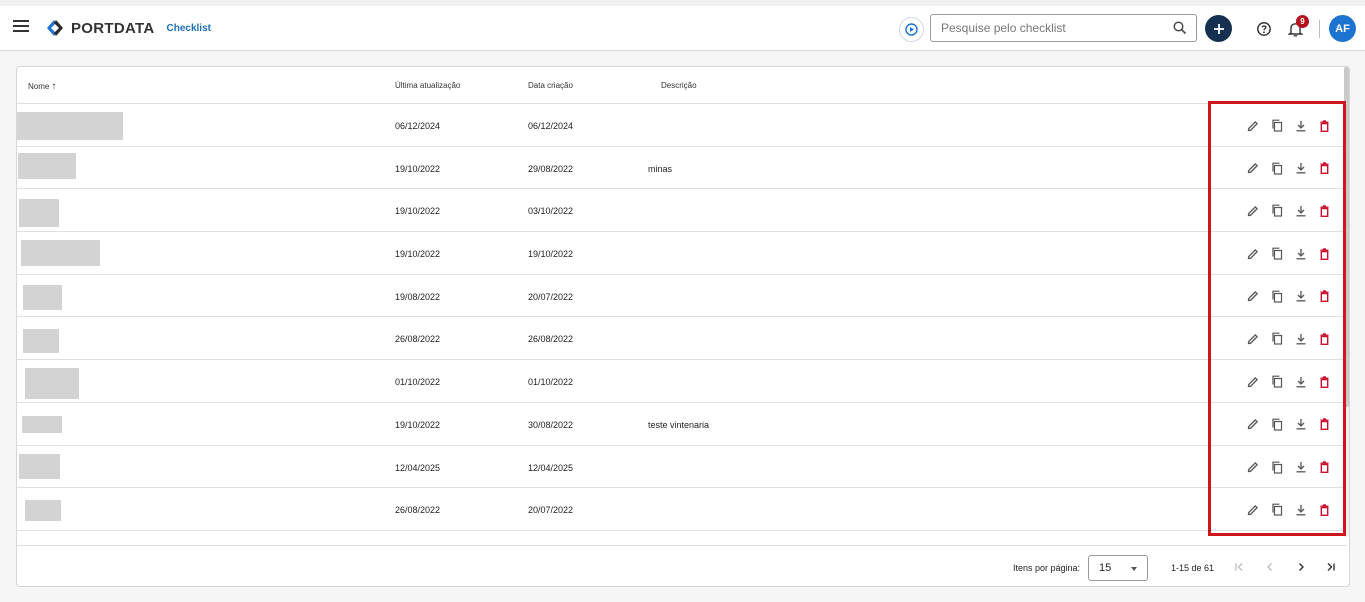 Image resolution: width=1365 pixels, height=602 pixels. Describe the element at coordinates (682, 381) in the screenshot. I see `table-row: 01/10/2022 01/10/2022` at that location.